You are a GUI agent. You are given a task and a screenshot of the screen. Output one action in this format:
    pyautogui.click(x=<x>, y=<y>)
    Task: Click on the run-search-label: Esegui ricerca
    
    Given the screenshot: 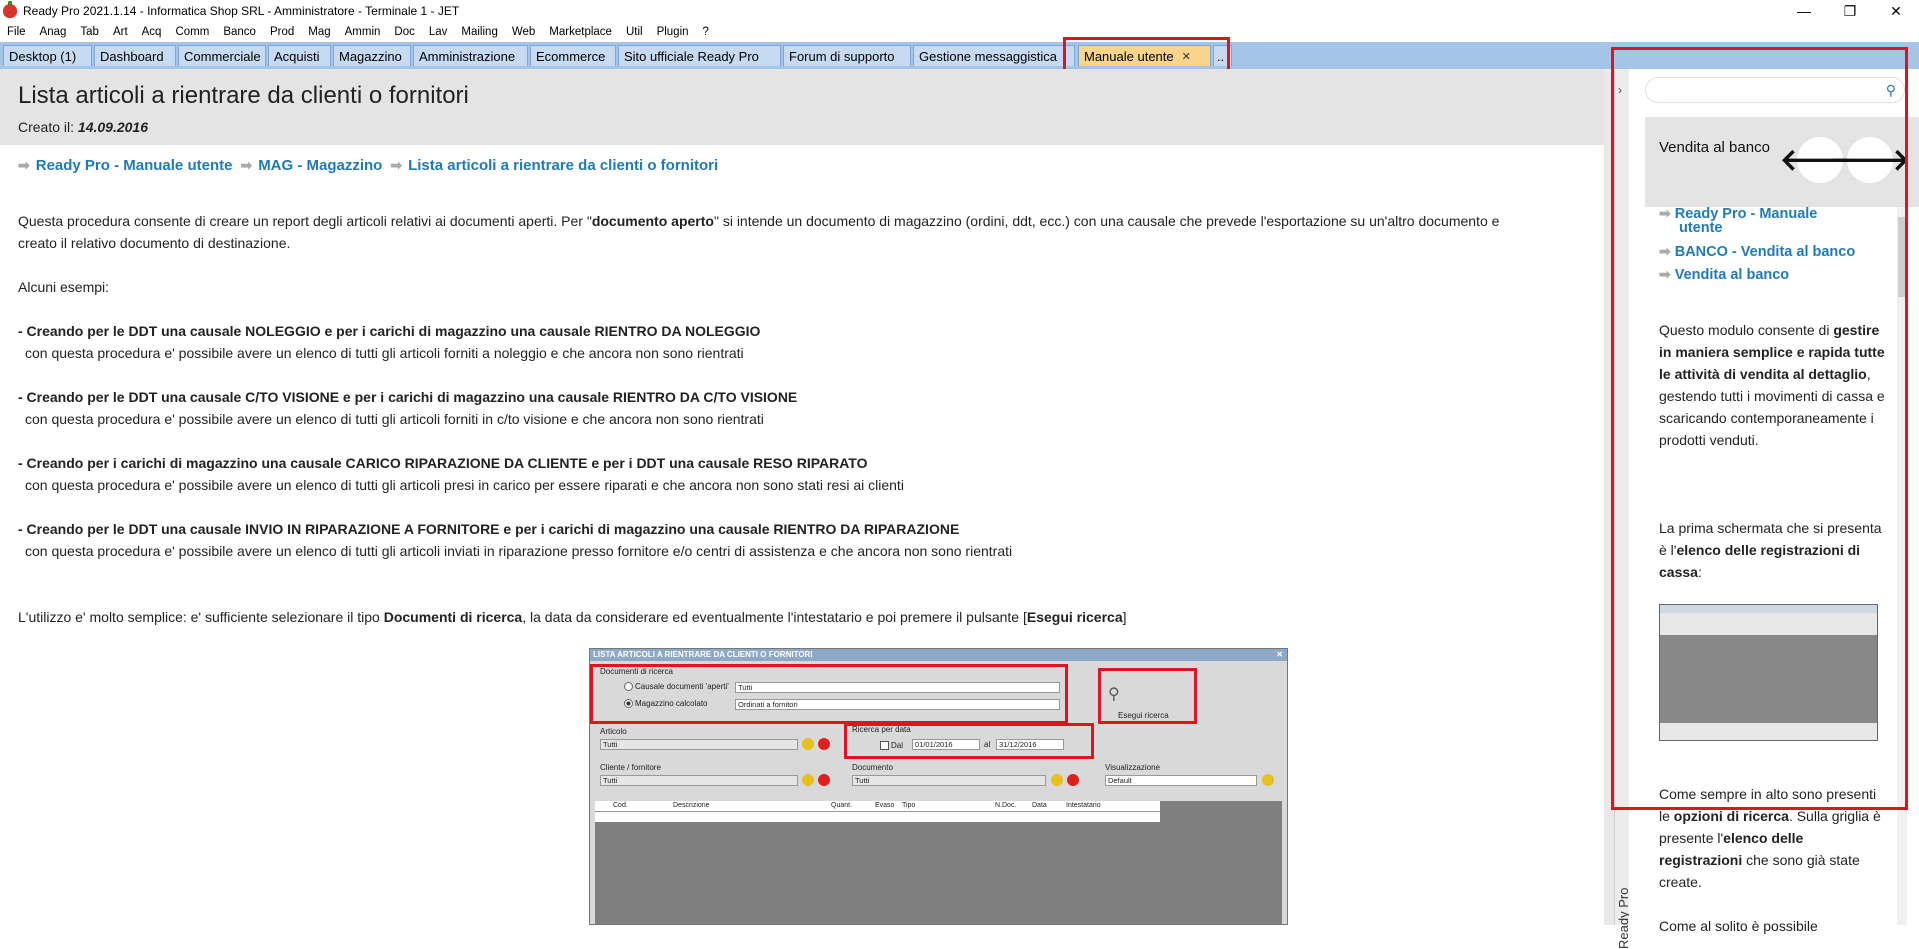 What is the action you would take?
    pyautogui.click(x=1143, y=715)
    